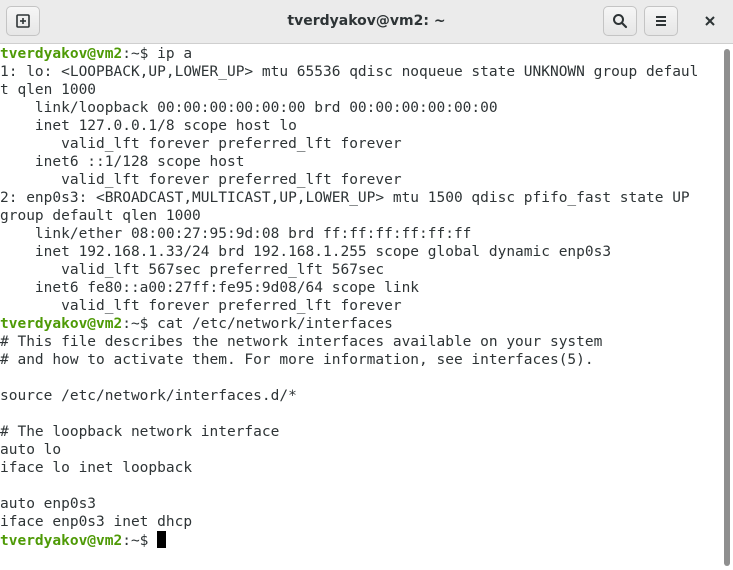 The image size is (733, 570). Describe the element at coordinates (148, 126) in the screenshot. I see `output-line: inet 127.0.0.1/8 scope host lo` at that location.